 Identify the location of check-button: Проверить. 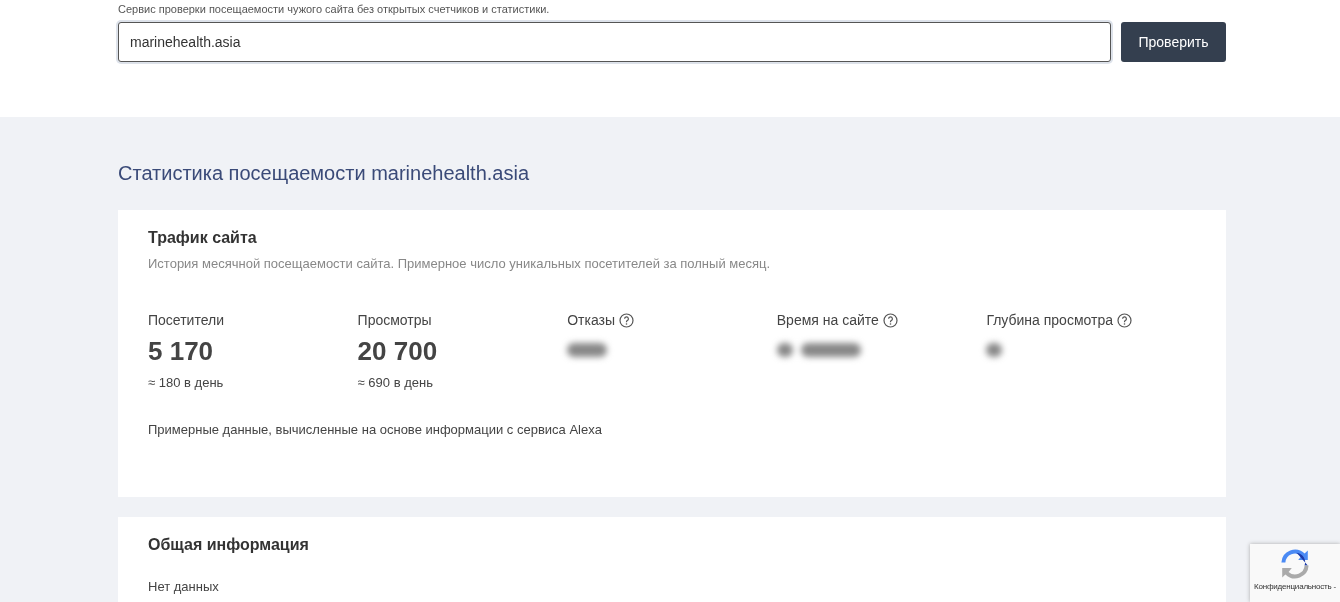
(1173, 42).